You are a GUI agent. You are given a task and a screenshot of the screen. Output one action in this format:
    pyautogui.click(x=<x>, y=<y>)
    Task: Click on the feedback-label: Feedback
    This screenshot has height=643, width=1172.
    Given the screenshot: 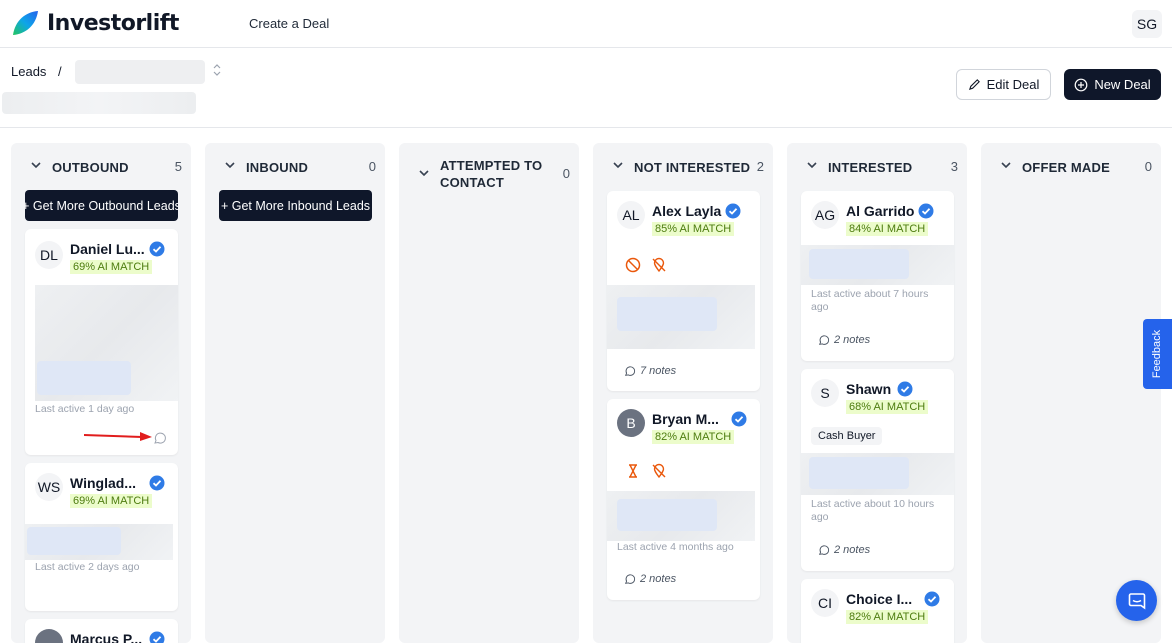 What is the action you would take?
    pyautogui.click(x=1158, y=354)
    